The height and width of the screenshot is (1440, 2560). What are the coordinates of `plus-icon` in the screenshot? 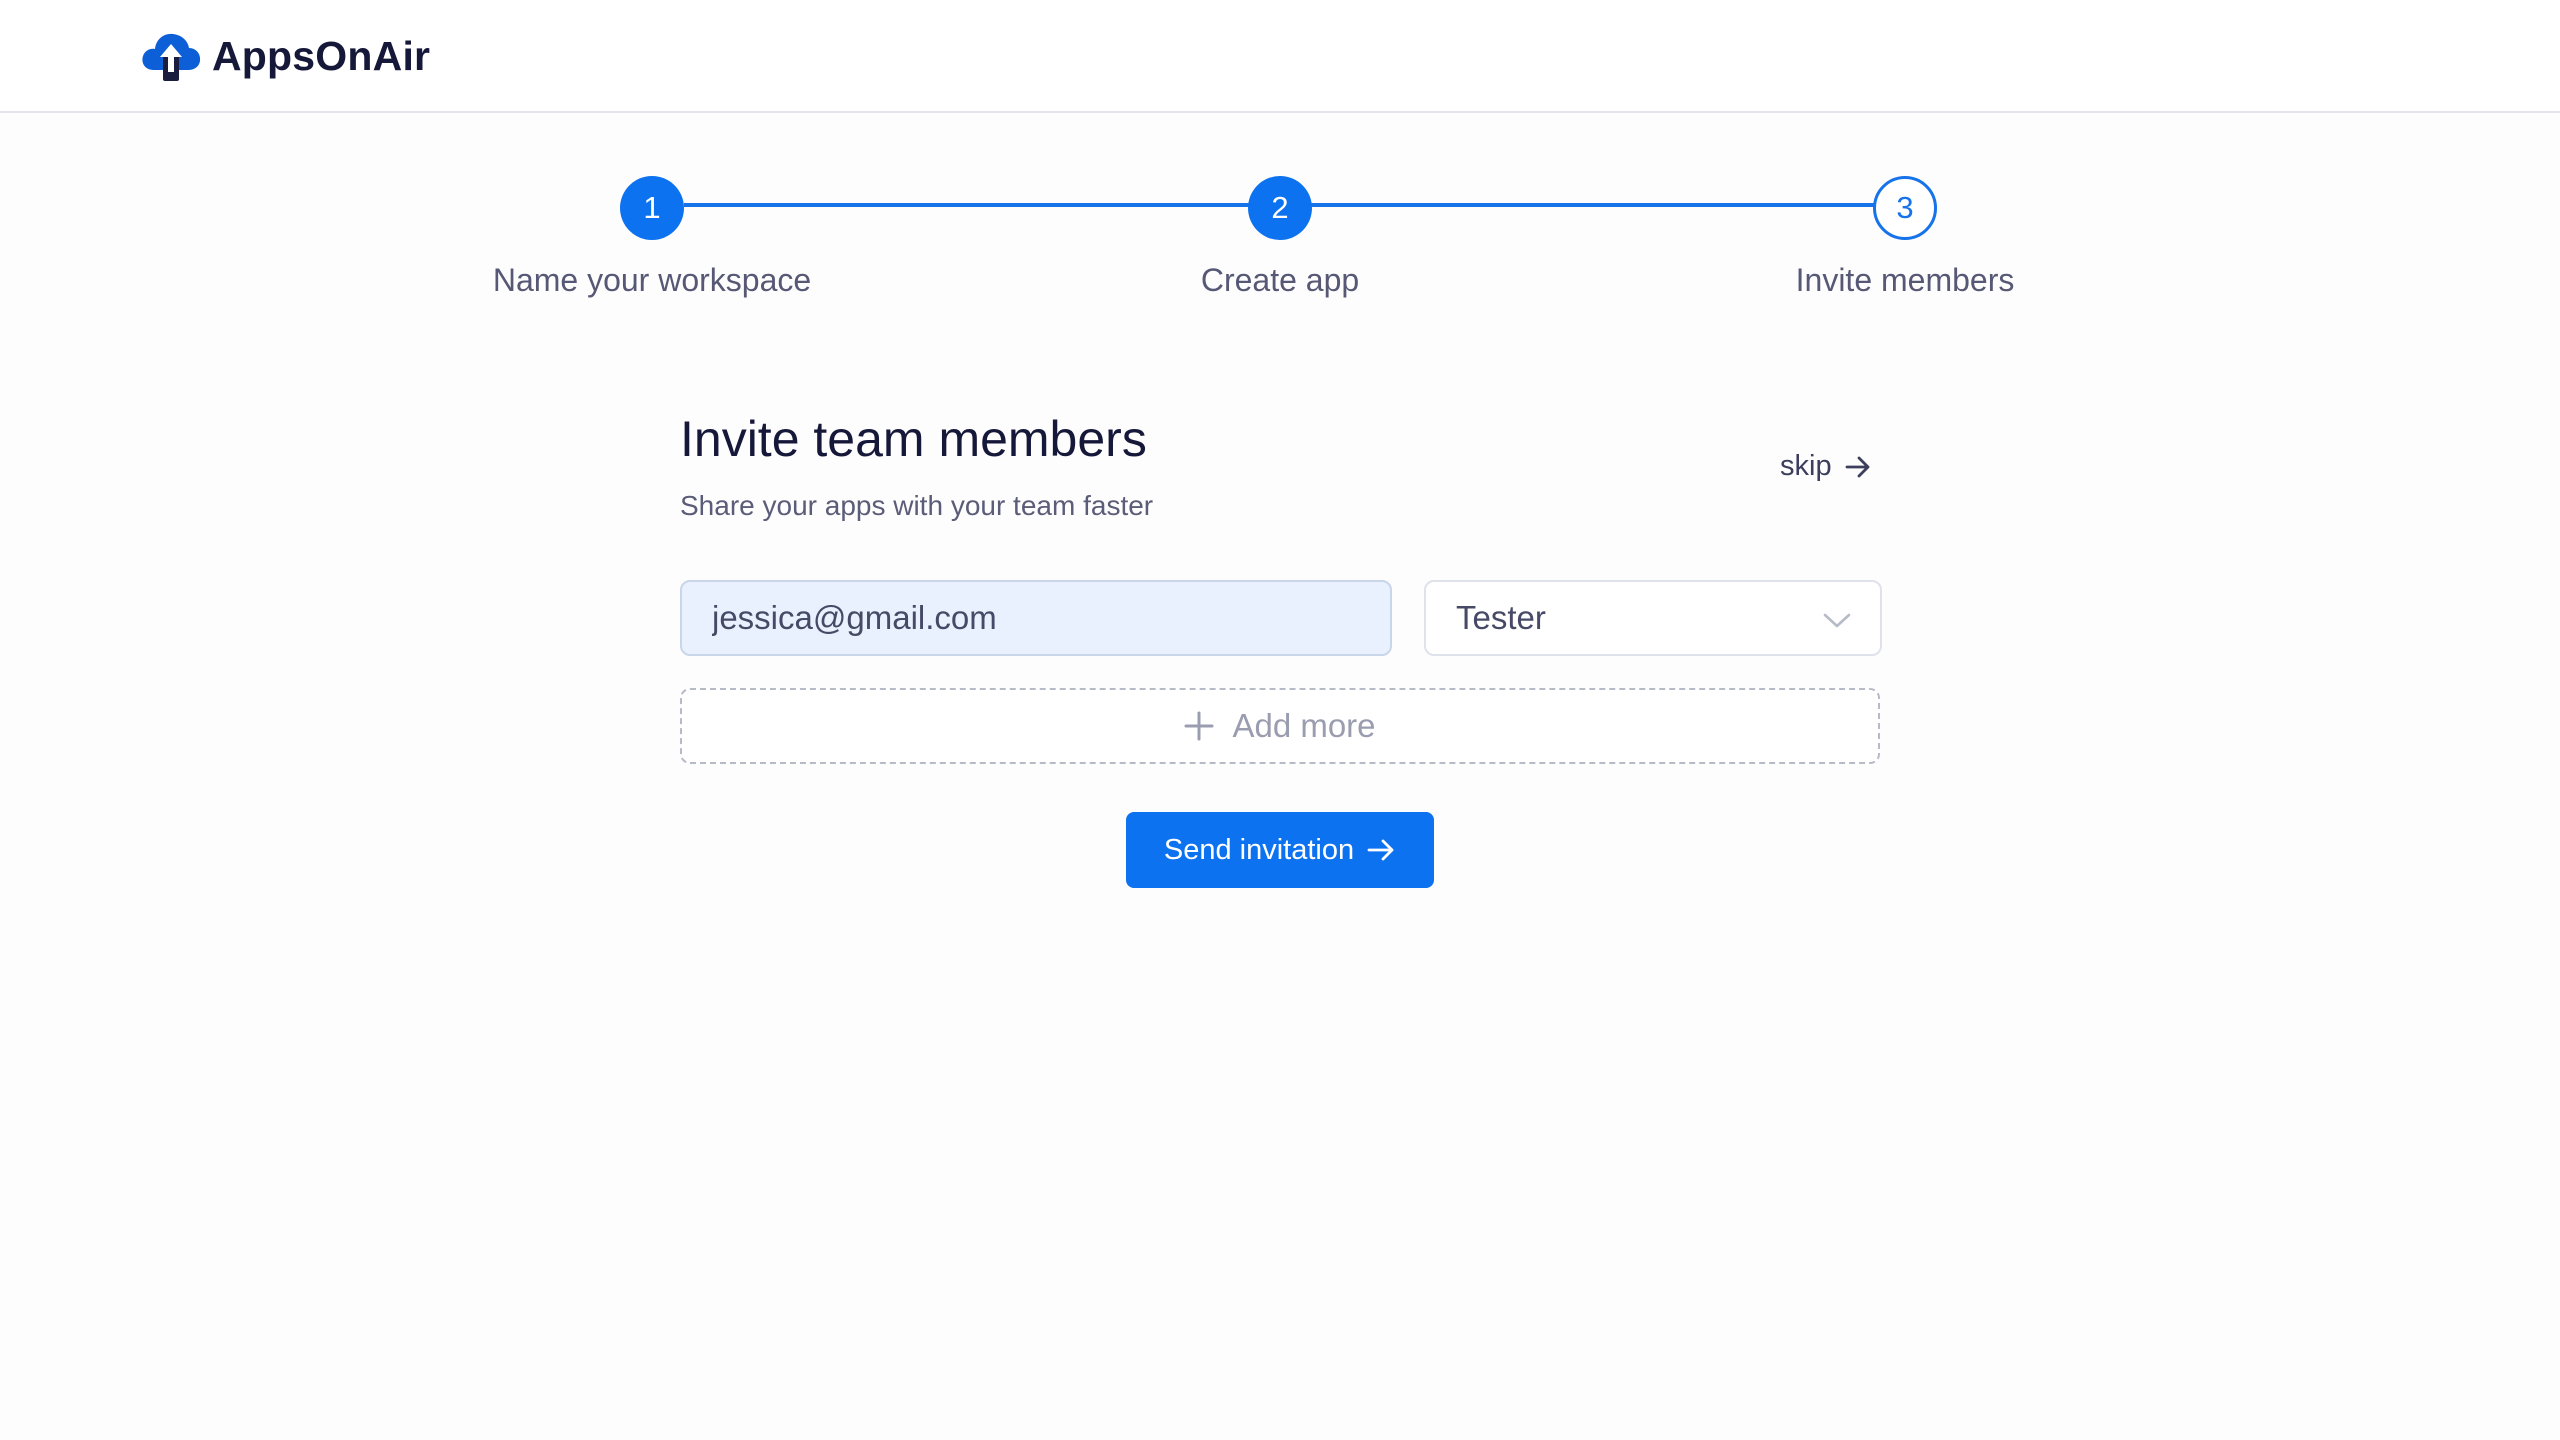 It's located at (1199, 726).